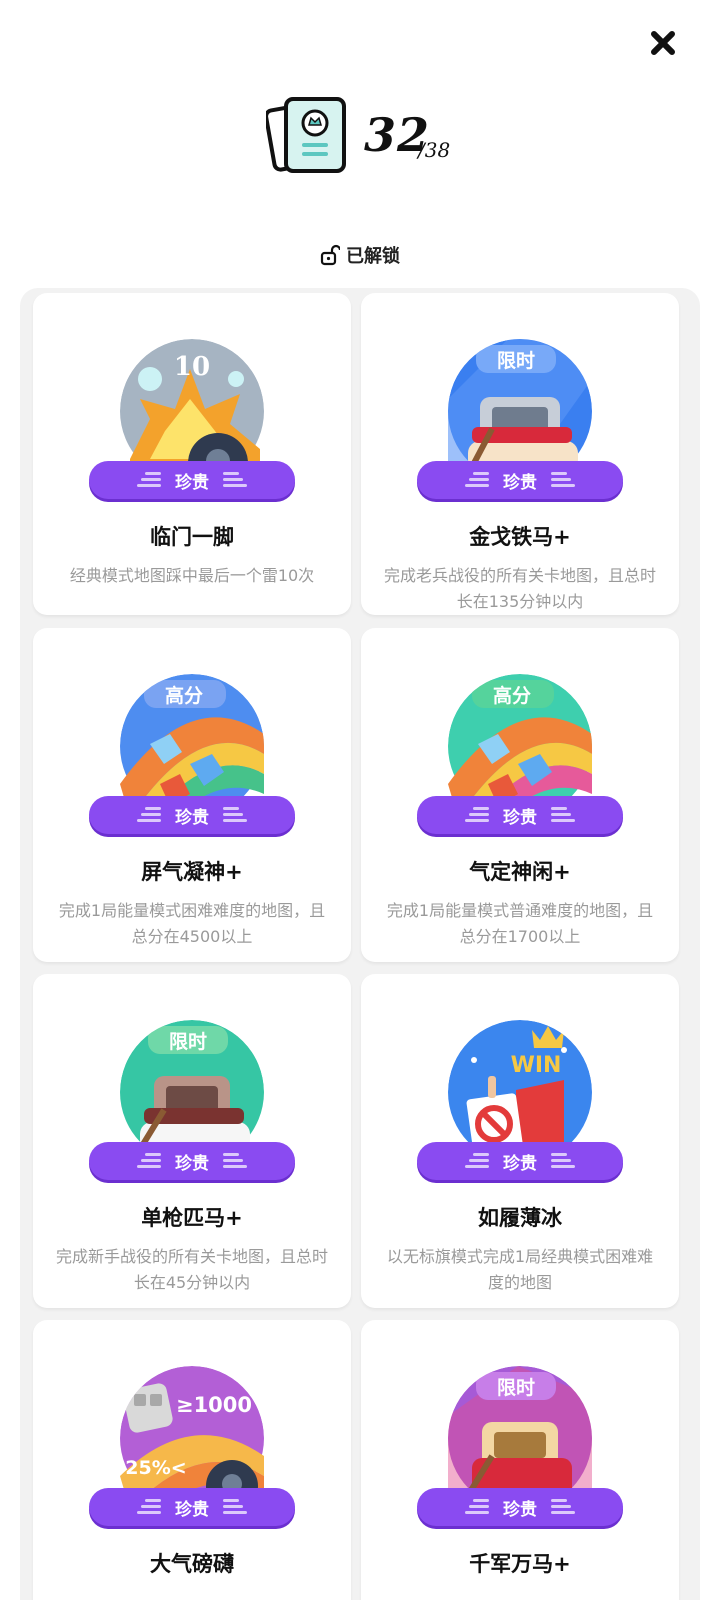  I want to click on achievement-title: 大气磅礴, so click(192, 1564).